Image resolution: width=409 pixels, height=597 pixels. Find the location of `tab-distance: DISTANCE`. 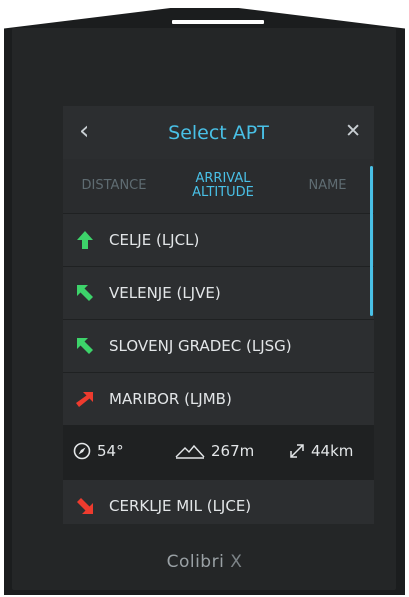

tab-distance: DISTANCE is located at coordinates (114, 186).